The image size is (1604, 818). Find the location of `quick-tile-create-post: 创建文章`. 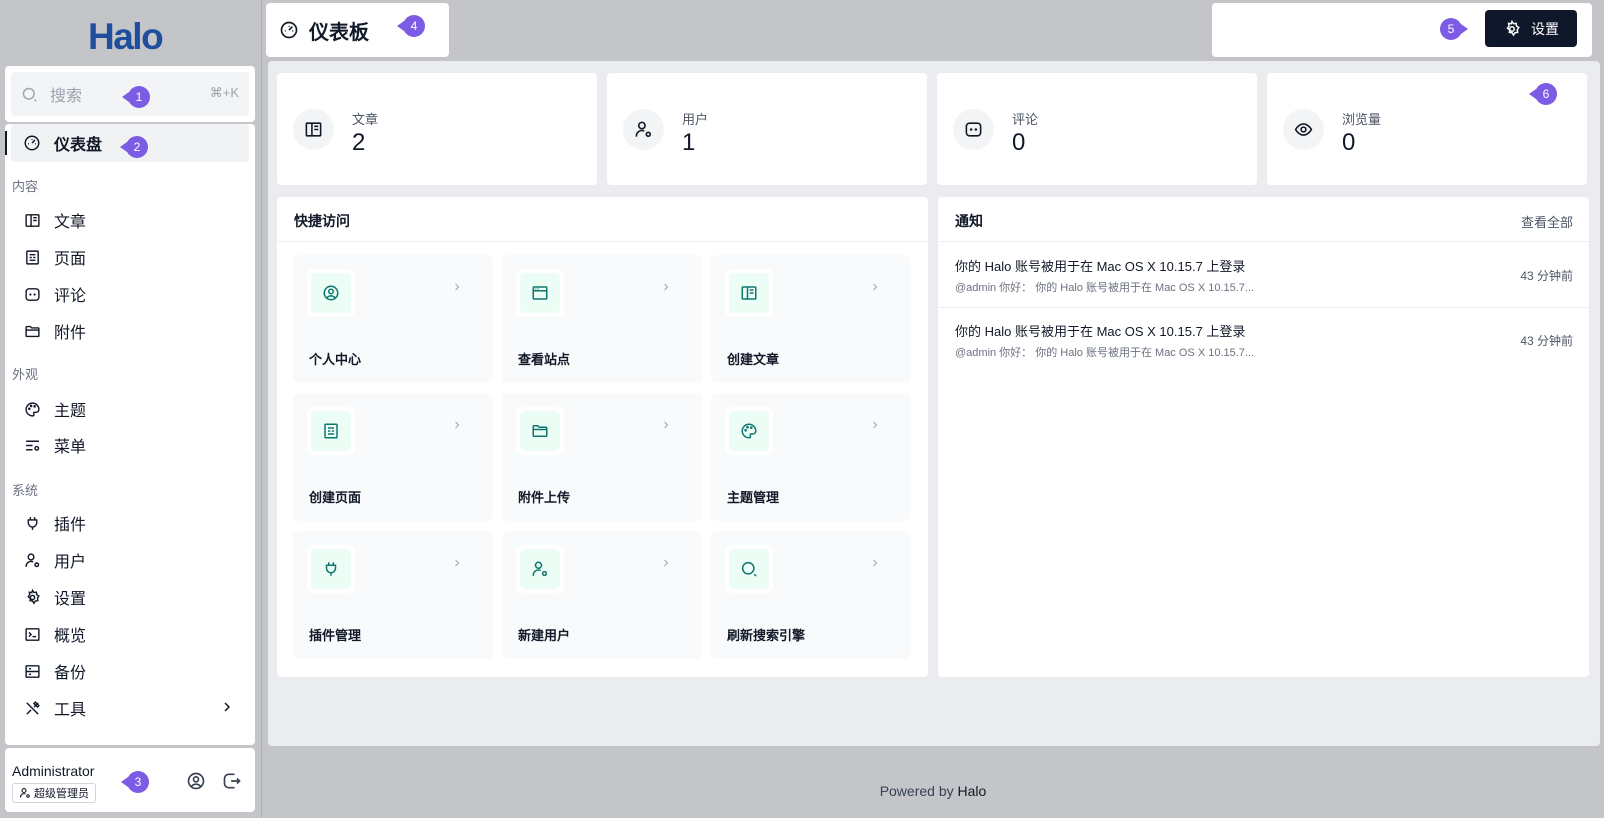

quick-tile-create-post: 创建文章 is located at coordinates (811, 319).